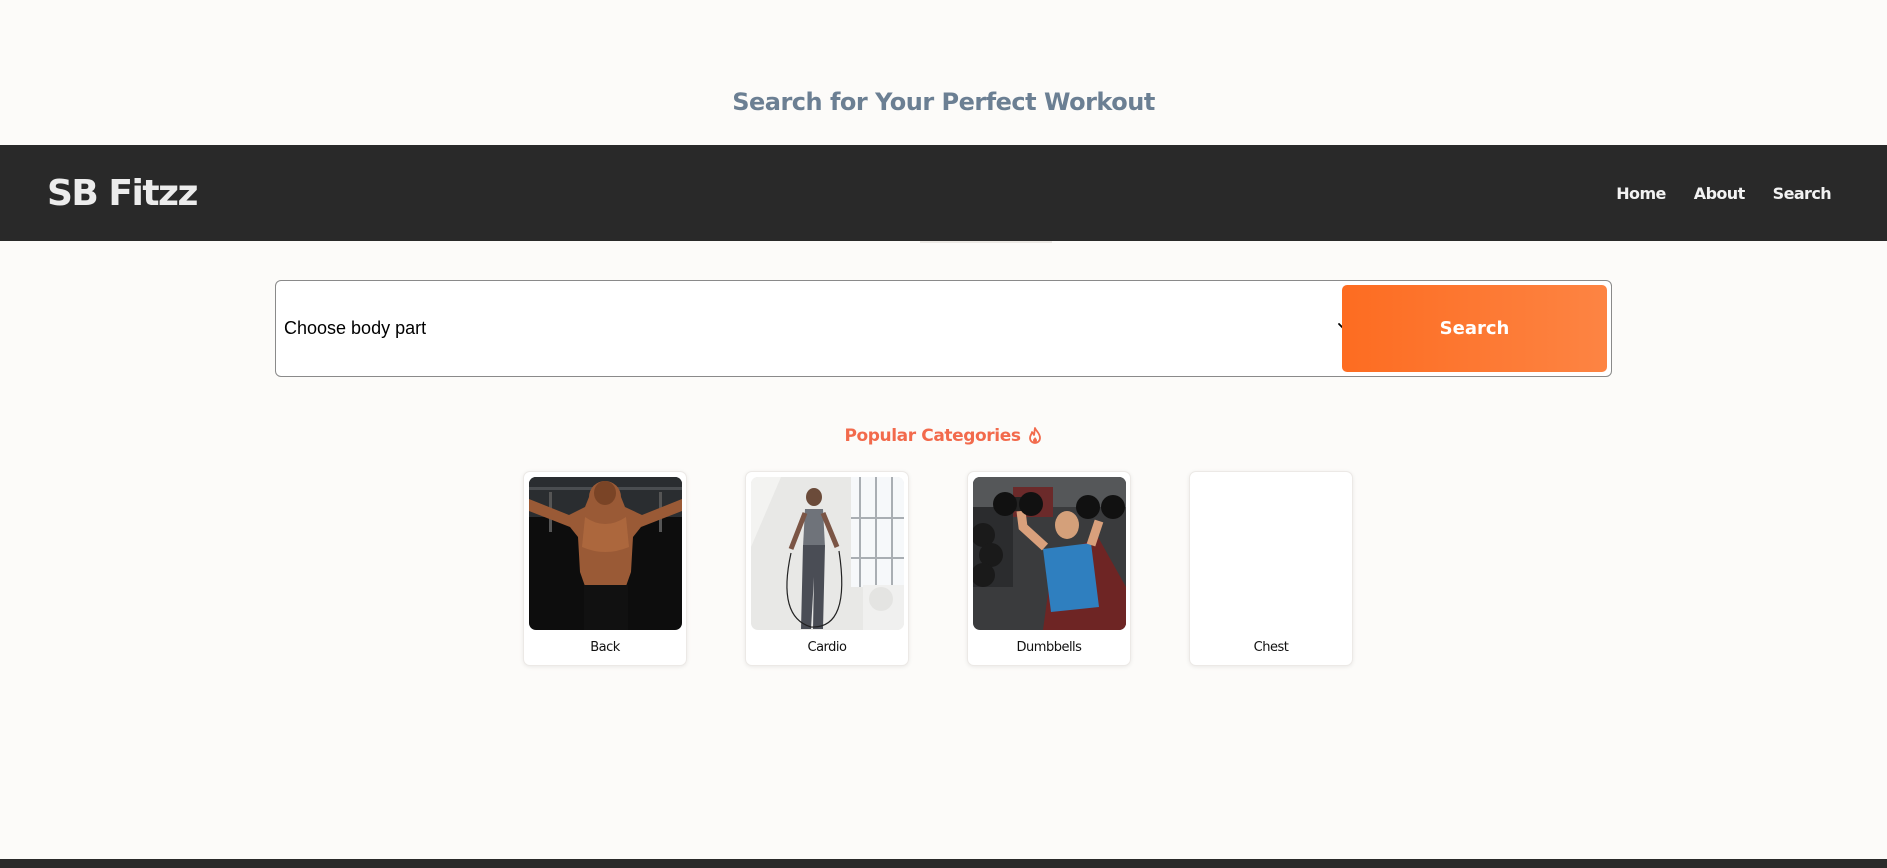 The height and width of the screenshot is (868, 1887). What do you see at coordinates (605, 553) in the screenshot?
I see `back-muscles-photo` at bounding box center [605, 553].